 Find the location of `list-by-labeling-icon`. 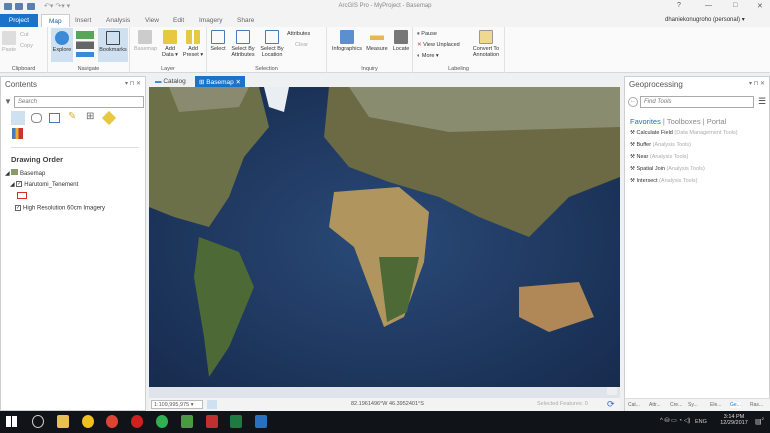

list-by-labeling-icon is located at coordinates (109, 118).